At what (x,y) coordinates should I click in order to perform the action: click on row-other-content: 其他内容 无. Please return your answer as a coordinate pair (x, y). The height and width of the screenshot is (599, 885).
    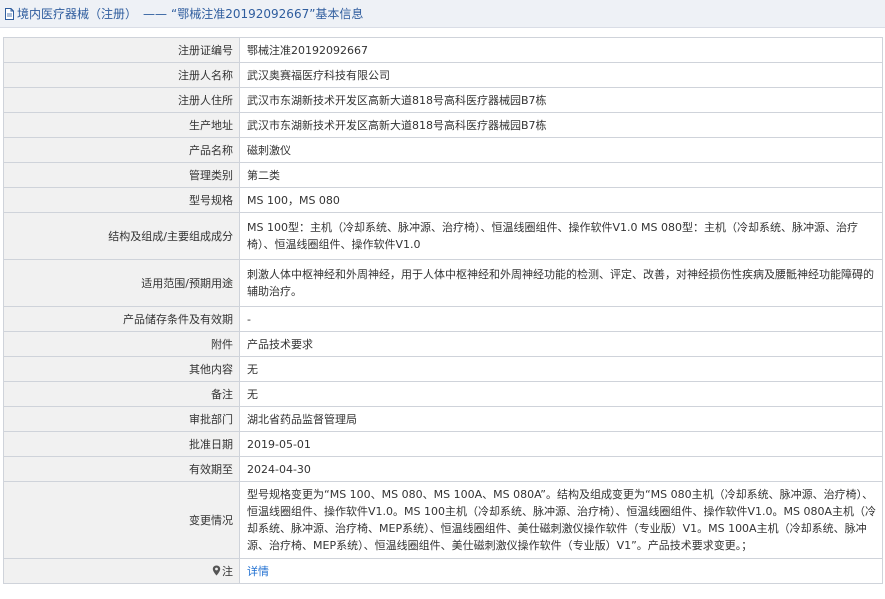
    Looking at the image, I should click on (443, 369).